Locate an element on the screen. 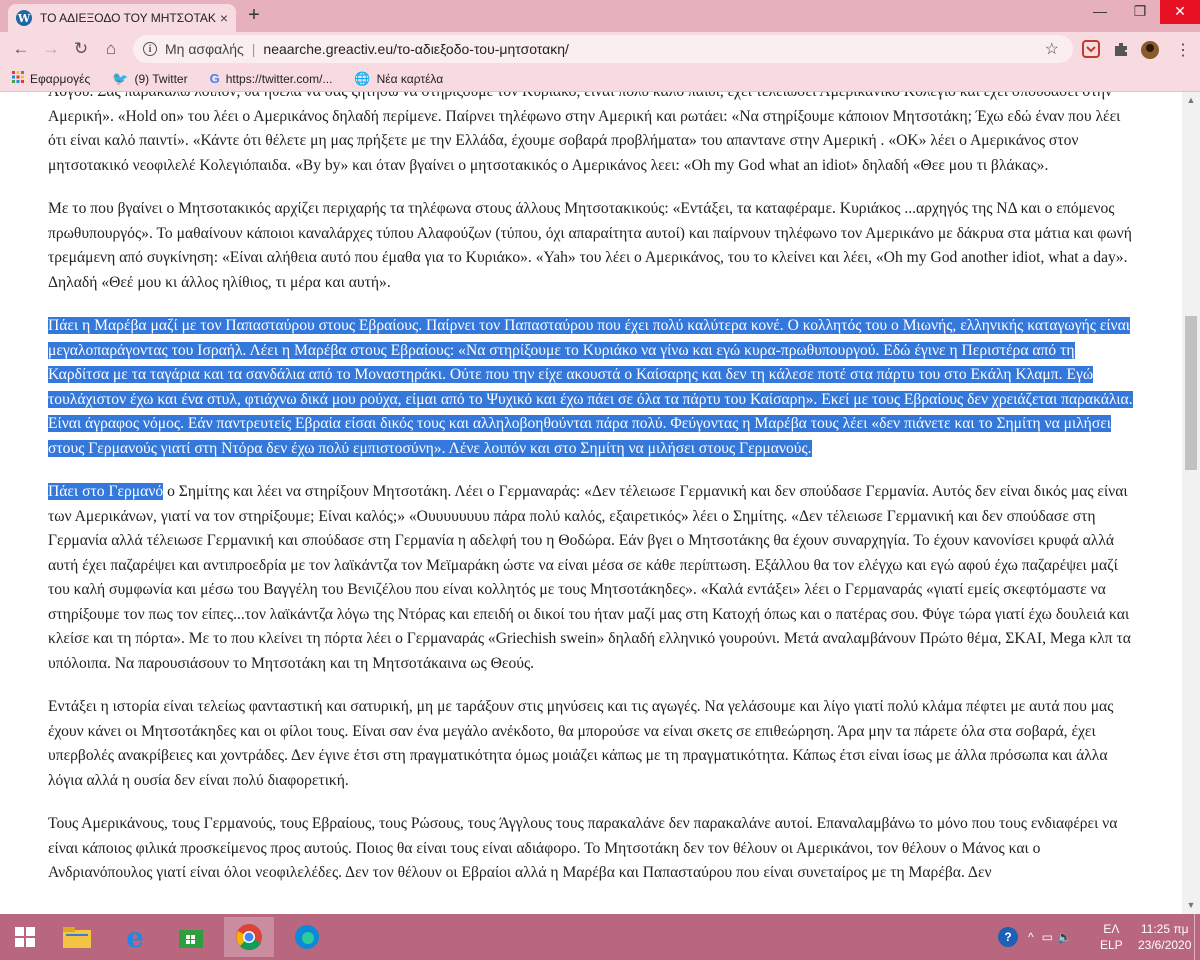 The image size is (1200, 960). bookmark-twitter: 🐦 (9) Twitter is located at coordinates (149, 79).